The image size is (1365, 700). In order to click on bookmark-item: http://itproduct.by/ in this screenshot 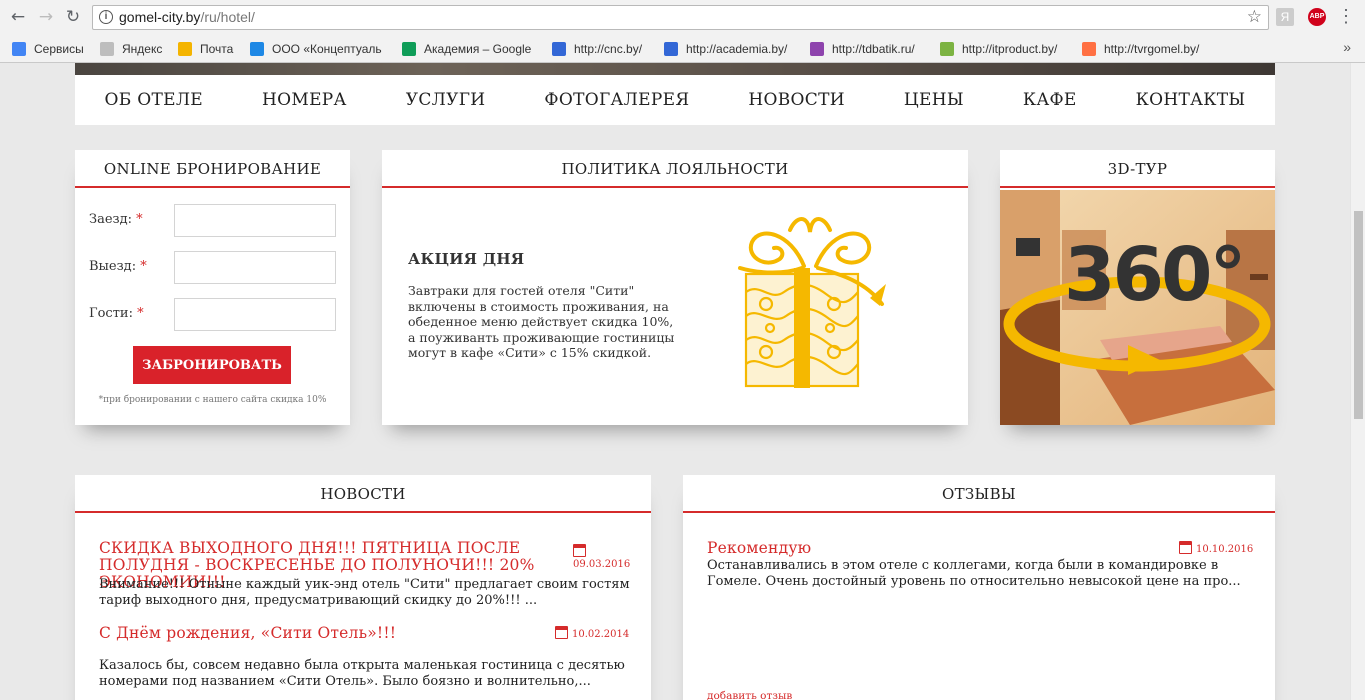, I will do `click(998, 49)`.